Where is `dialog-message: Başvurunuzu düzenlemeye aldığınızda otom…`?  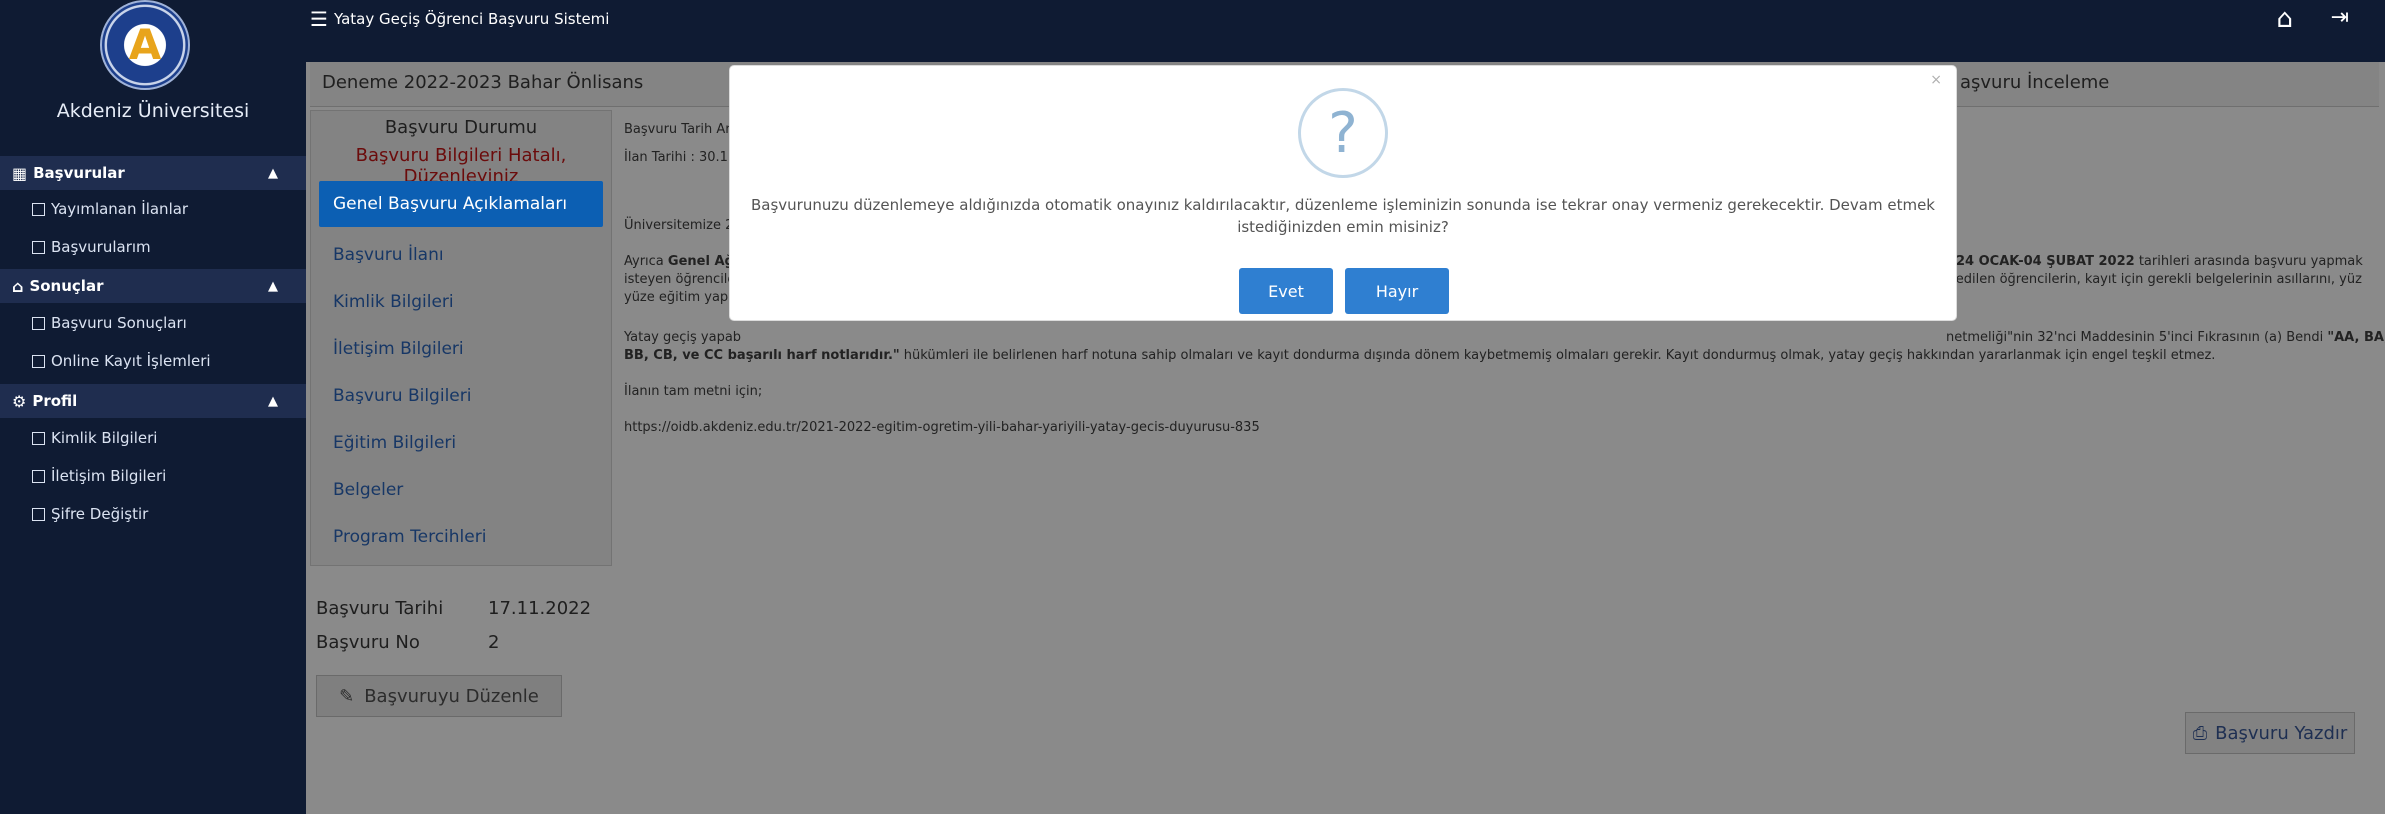
dialog-message: Başvurunuzu düzenlemeye aldığınızda otom… is located at coordinates (1343, 216).